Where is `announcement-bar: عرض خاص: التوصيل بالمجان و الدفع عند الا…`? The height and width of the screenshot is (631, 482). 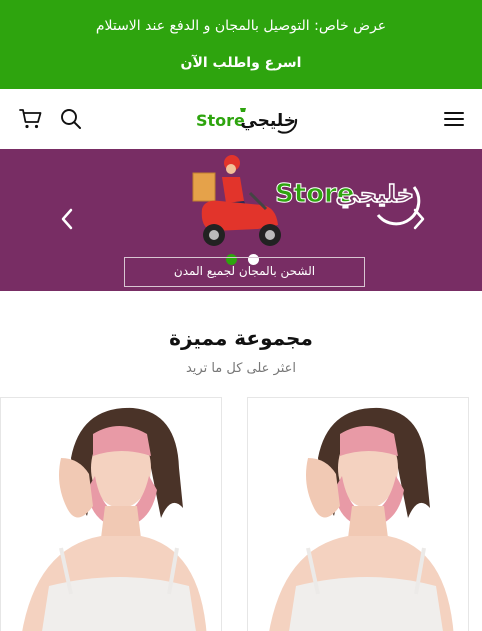 announcement-bar: عرض خاص: التوصيل بالمجان و الدفع عند الا… is located at coordinates (241, 44).